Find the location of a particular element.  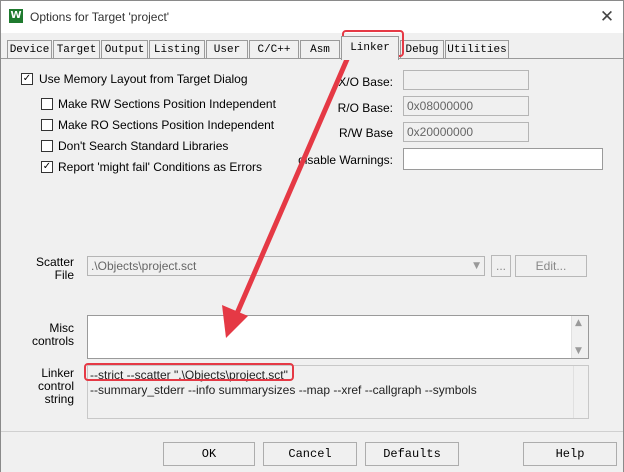

disable-warnings-label: disable Warnings: is located at coordinates (345, 160).